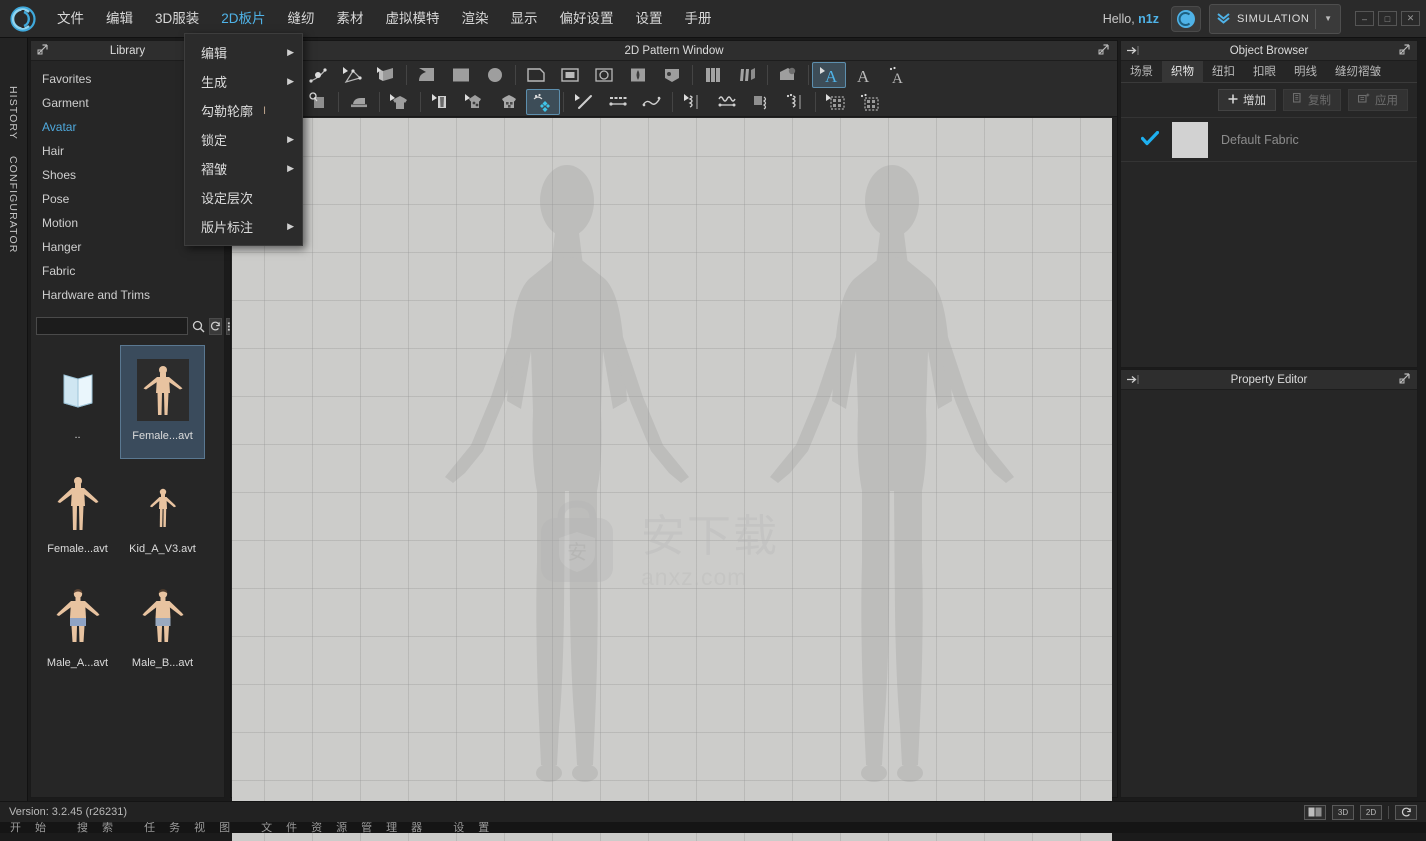 The height and width of the screenshot is (841, 1426). Describe the element at coordinates (400, 102) in the screenshot. I see `pattern-3d-tool` at that location.